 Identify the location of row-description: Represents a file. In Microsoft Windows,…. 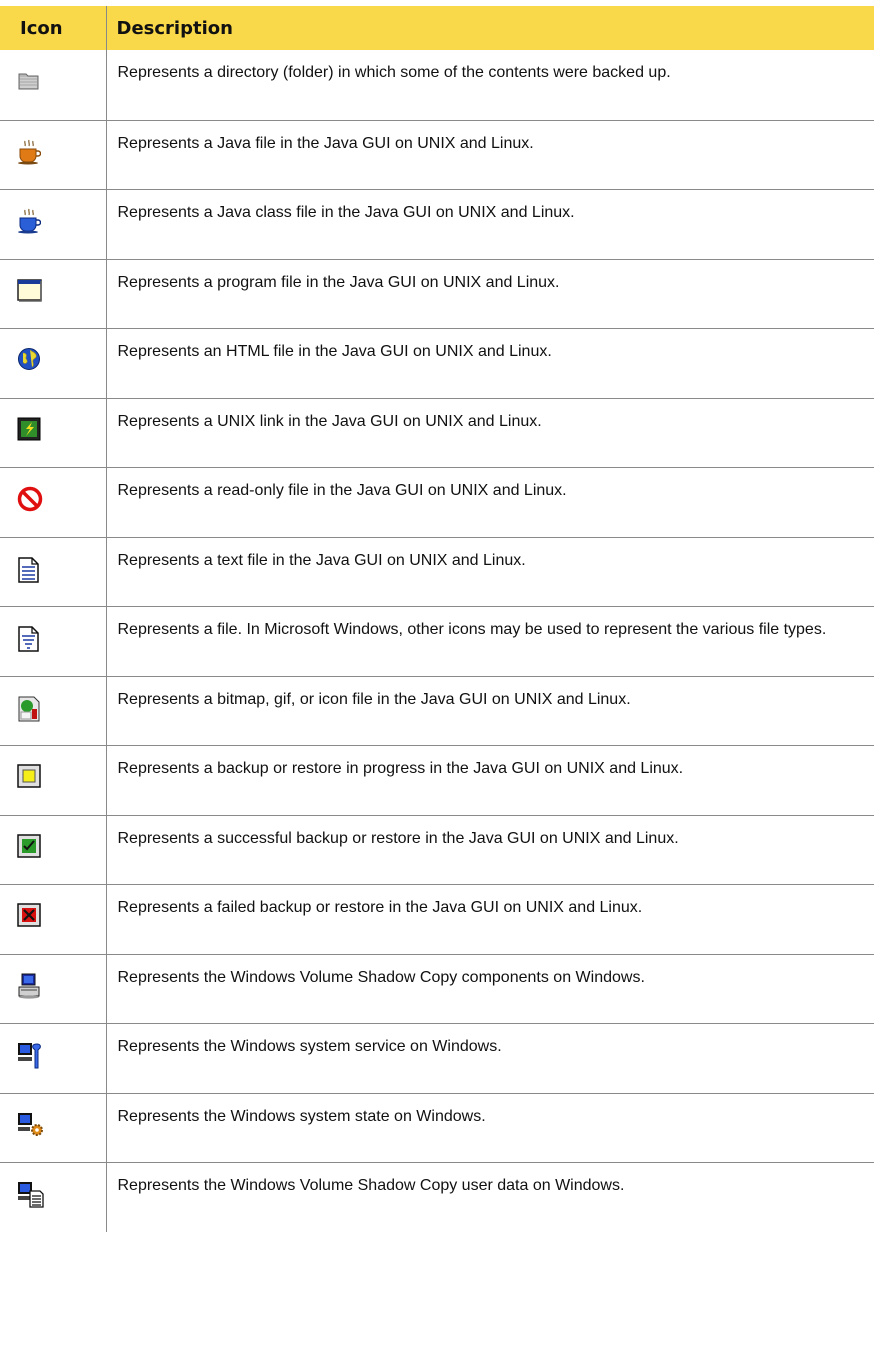
(490, 641).